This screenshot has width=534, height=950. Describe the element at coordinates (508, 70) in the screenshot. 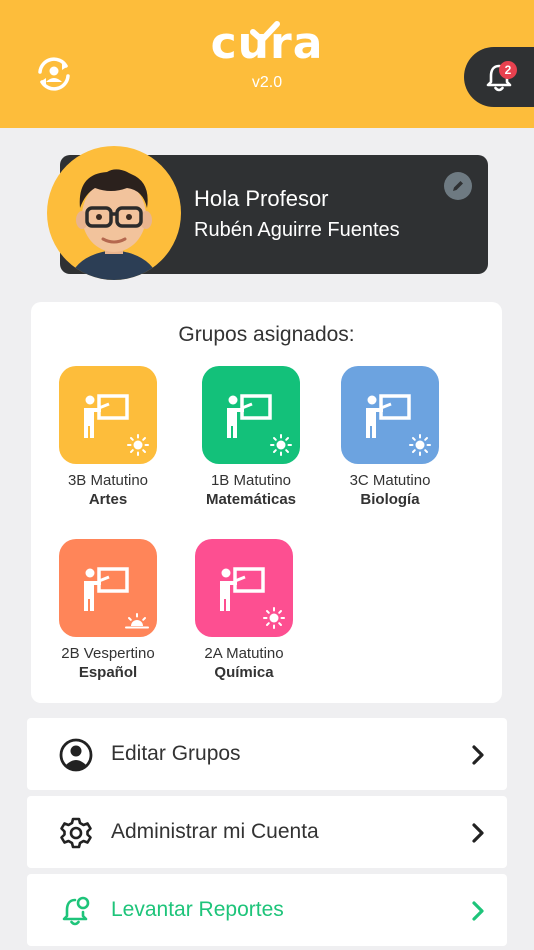

I see `notification-badge: 2` at that location.